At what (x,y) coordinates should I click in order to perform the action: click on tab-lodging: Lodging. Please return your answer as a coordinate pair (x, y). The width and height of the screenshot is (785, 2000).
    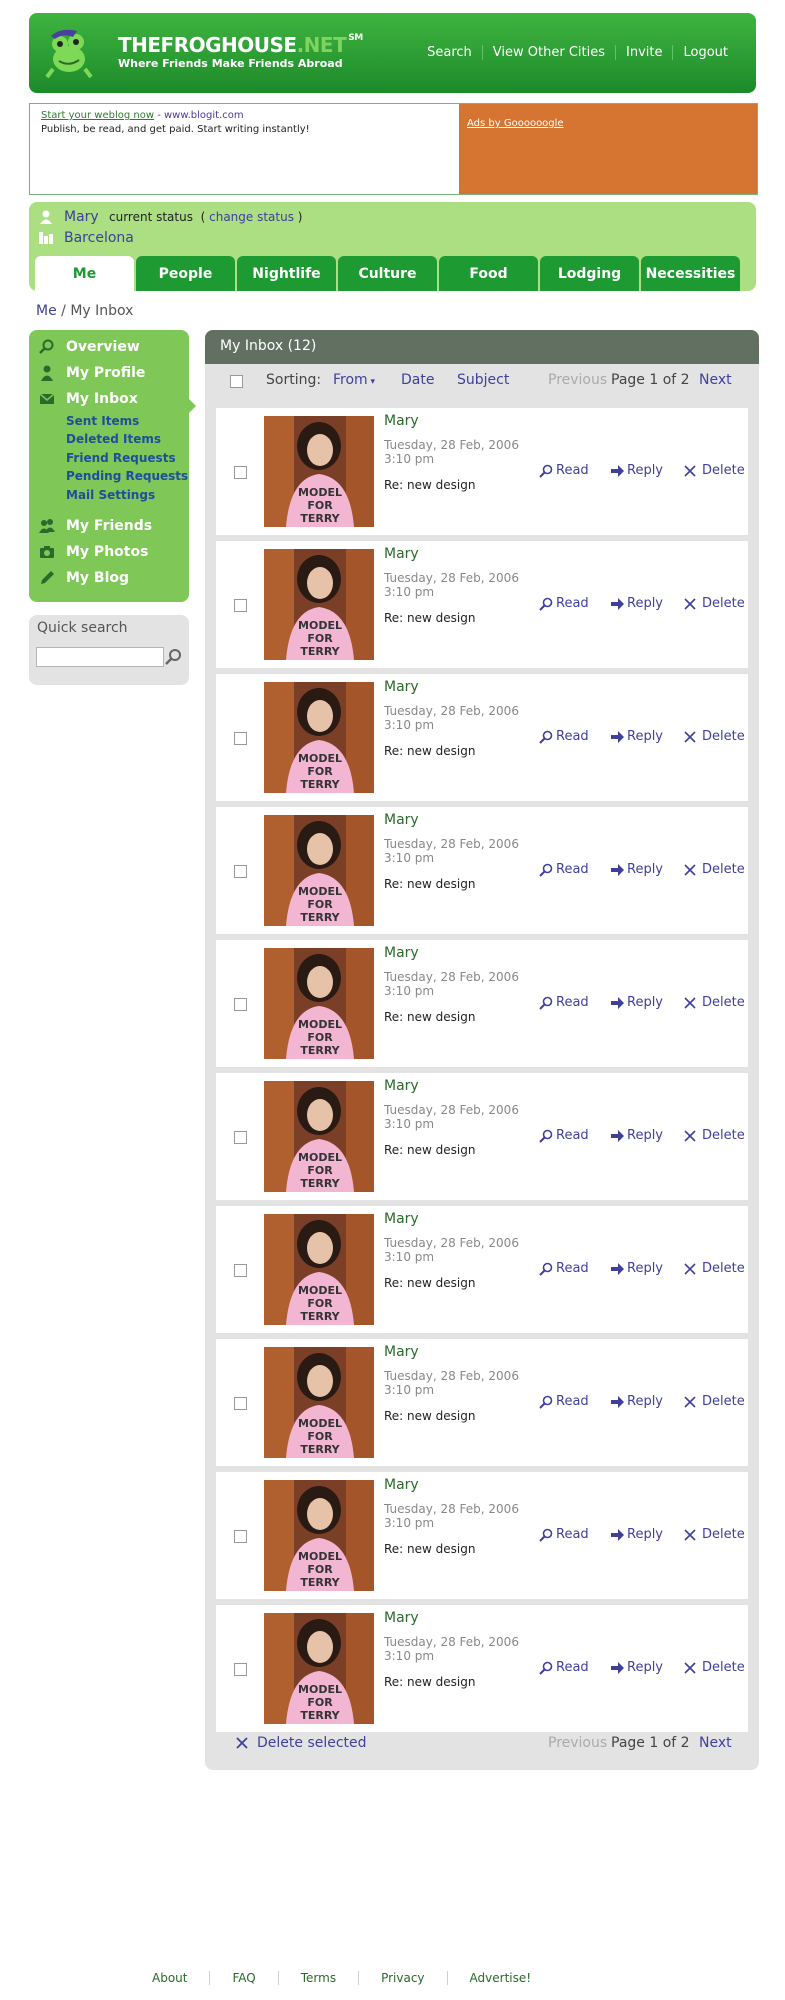
    Looking at the image, I should click on (589, 273).